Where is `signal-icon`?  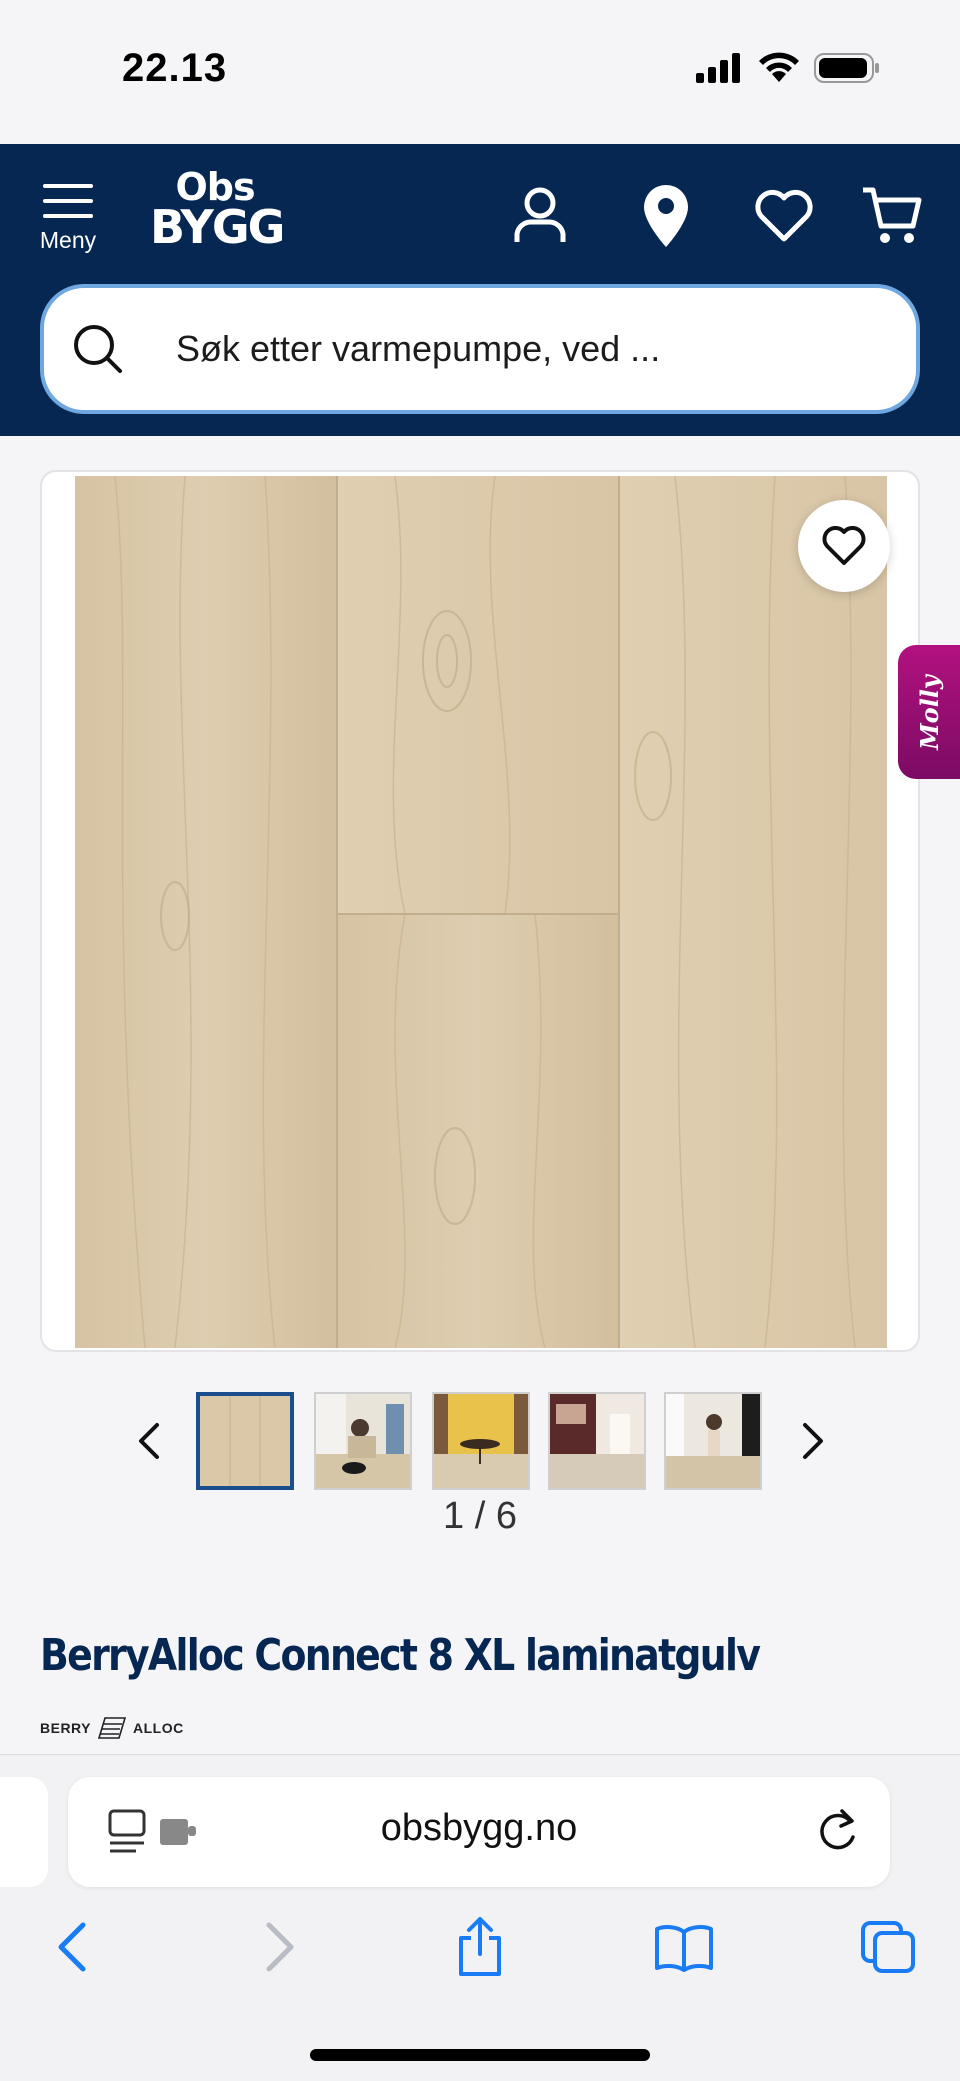 signal-icon is located at coordinates (718, 68).